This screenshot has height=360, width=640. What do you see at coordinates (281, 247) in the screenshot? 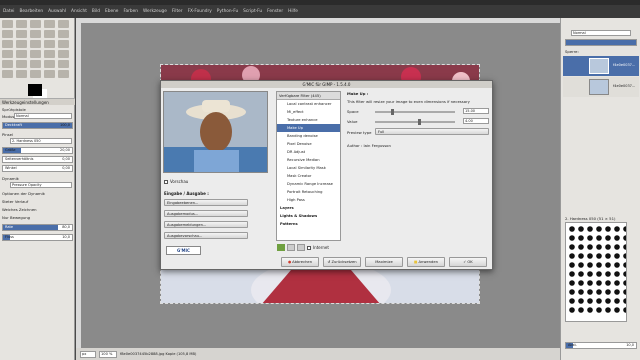
I see `add-fave-icon` at bounding box center [281, 247].